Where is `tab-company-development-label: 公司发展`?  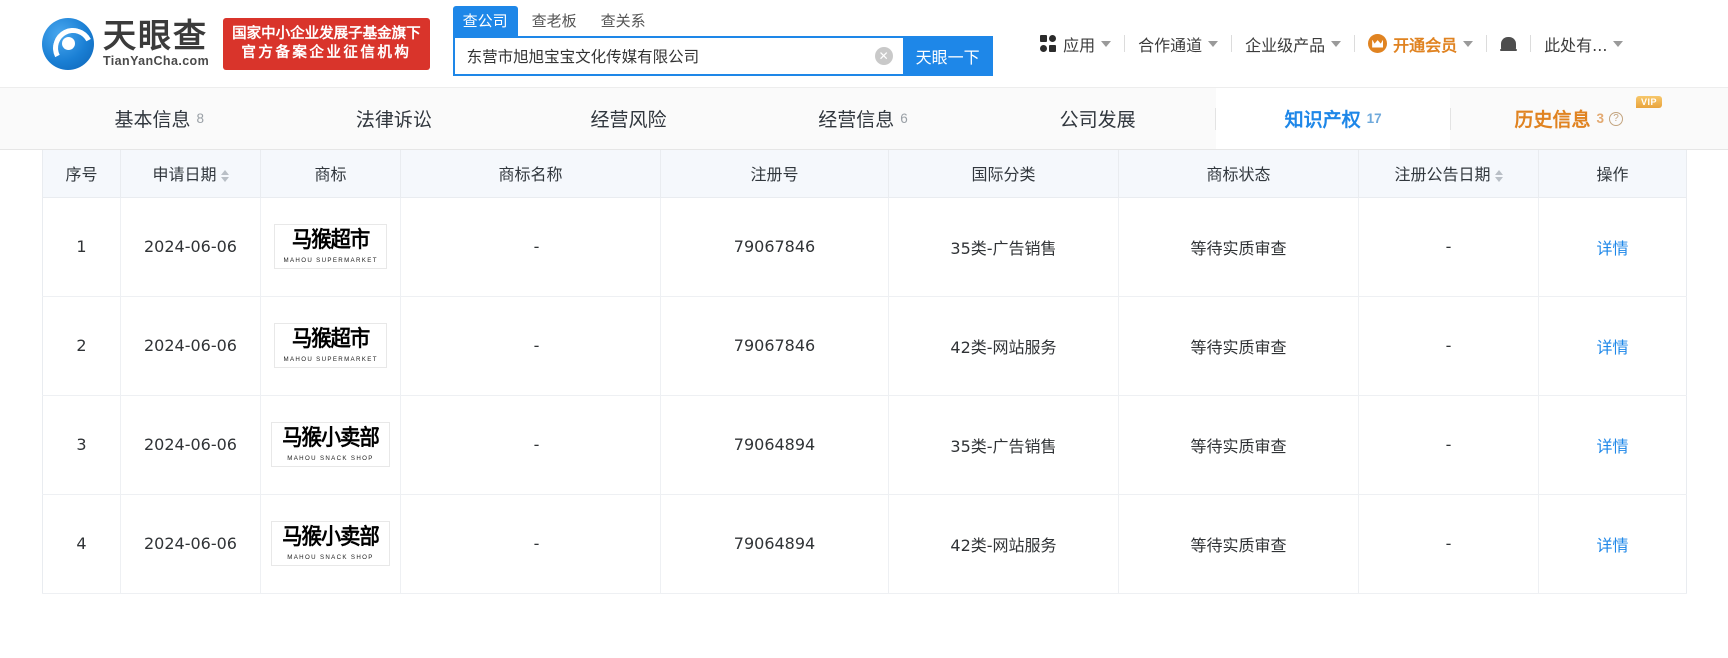
tab-company-development-label: 公司发展 is located at coordinates (1097, 120).